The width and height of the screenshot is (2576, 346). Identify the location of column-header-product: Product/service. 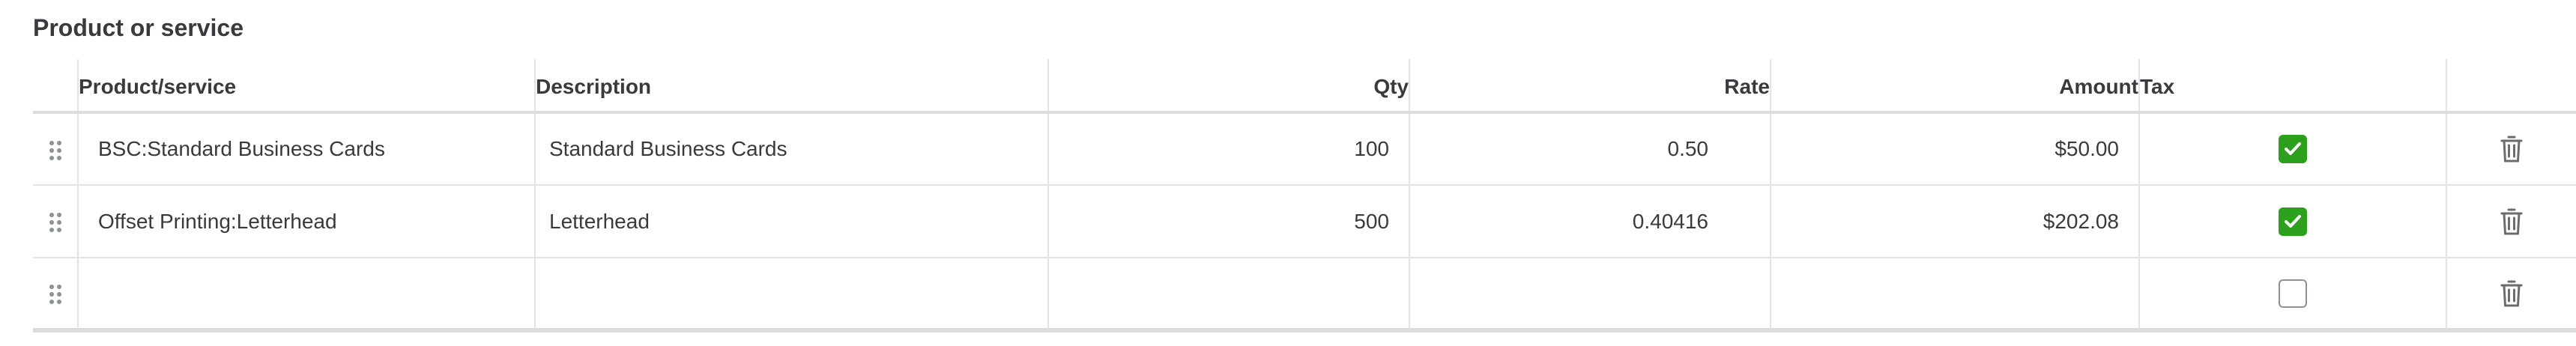
(307, 85).